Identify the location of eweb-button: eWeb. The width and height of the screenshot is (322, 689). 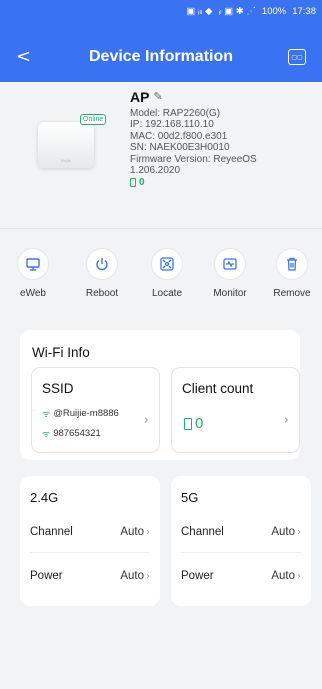
(33, 273).